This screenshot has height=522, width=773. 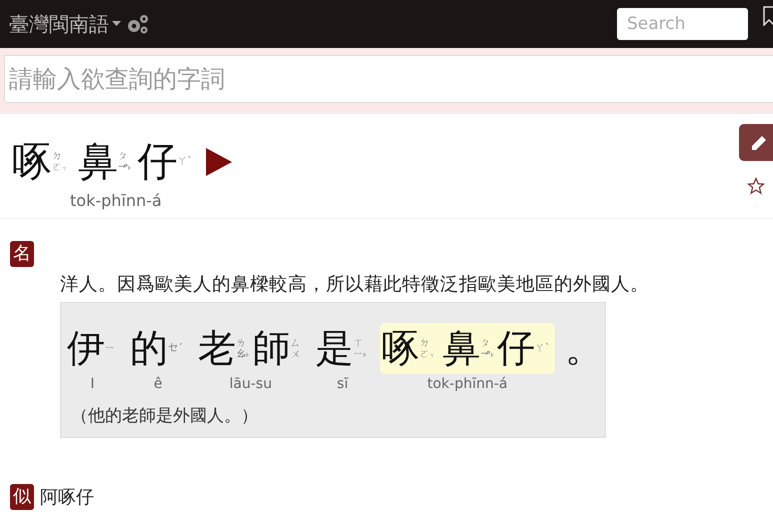 I want to click on edit-button, so click(x=756, y=142).